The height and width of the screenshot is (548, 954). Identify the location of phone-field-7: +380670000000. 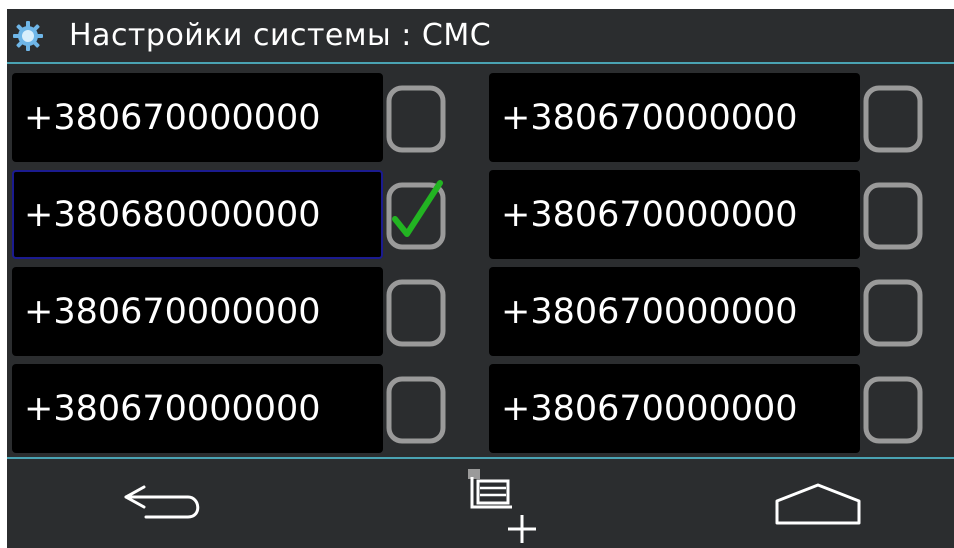
(197, 408).